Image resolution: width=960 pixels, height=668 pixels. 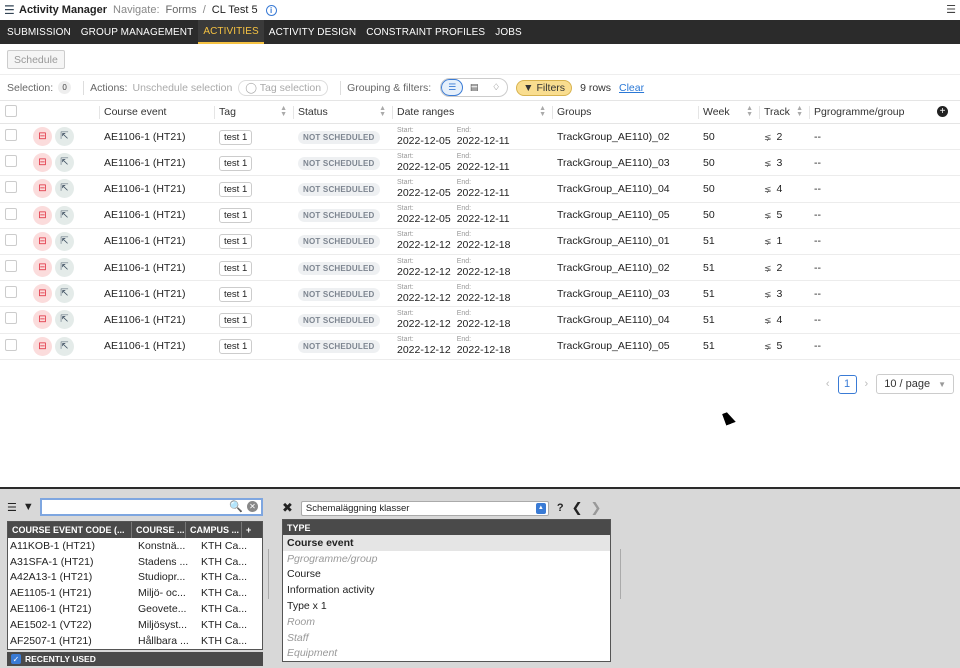 What do you see at coordinates (312, 32) in the screenshot?
I see `tab-activity-design: ACTIVITY DESIGN` at bounding box center [312, 32].